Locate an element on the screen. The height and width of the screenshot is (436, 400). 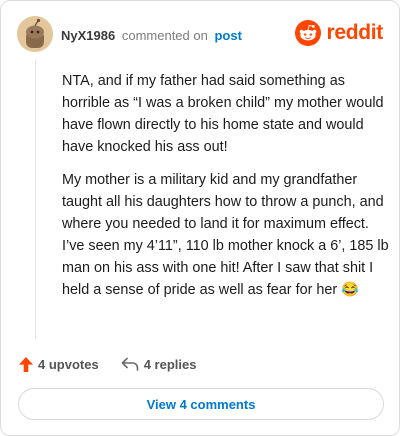
reply-arrow-icon is located at coordinates (129, 364).